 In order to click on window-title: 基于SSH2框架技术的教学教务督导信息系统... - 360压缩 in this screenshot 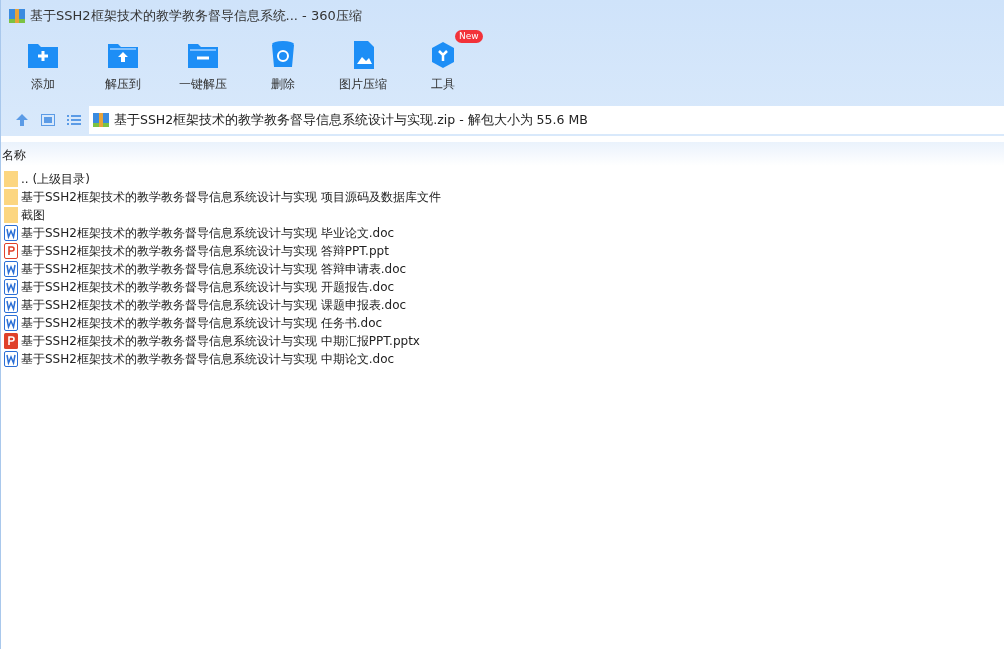, I will do `click(196, 16)`.